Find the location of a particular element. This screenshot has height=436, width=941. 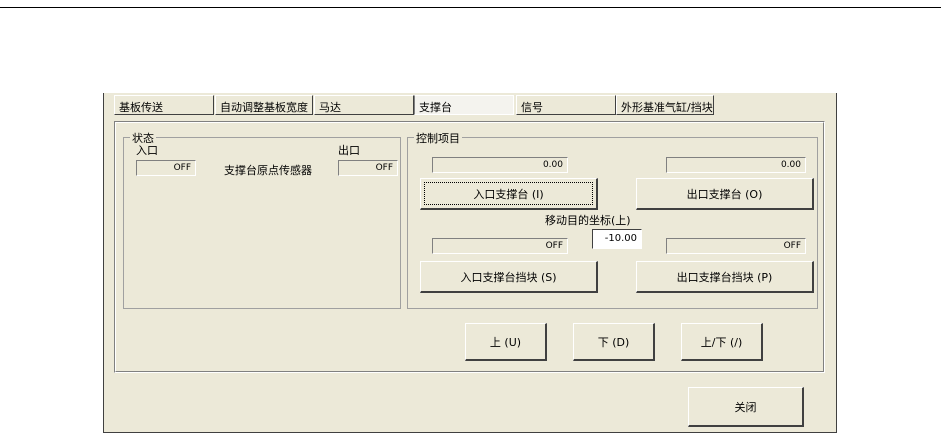

support-origin-sensor-label: 支撑台原点传感器 is located at coordinates (268, 170).